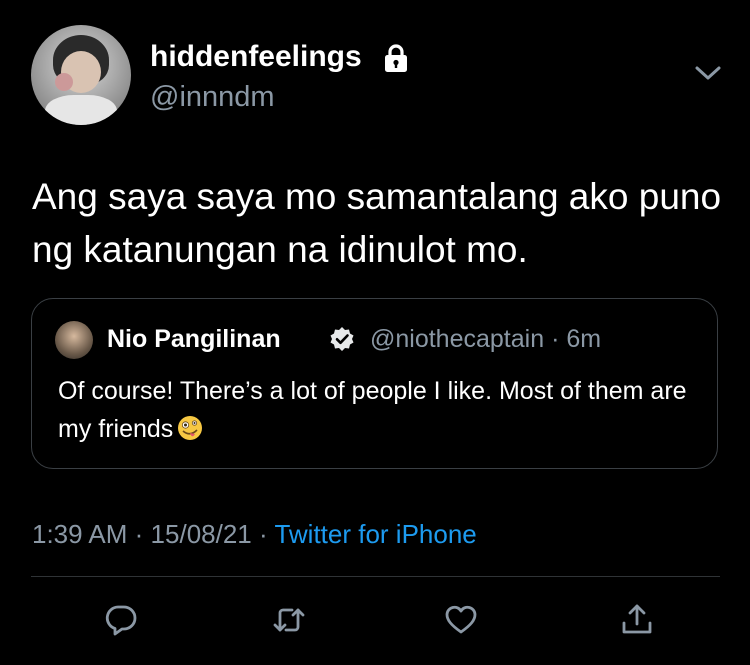 The width and height of the screenshot is (750, 665). What do you see at coordinates (584, 339) in the screenshot?
I see `quoted-age: 6m` at bounding box center [584, 339].